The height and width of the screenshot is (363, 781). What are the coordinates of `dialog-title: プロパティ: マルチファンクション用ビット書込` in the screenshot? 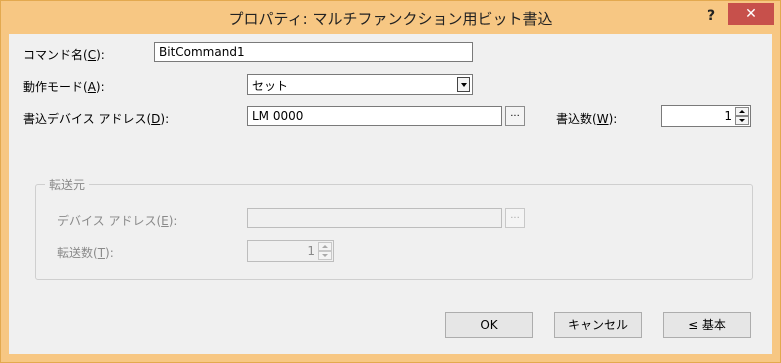 It's located at (390, 19).